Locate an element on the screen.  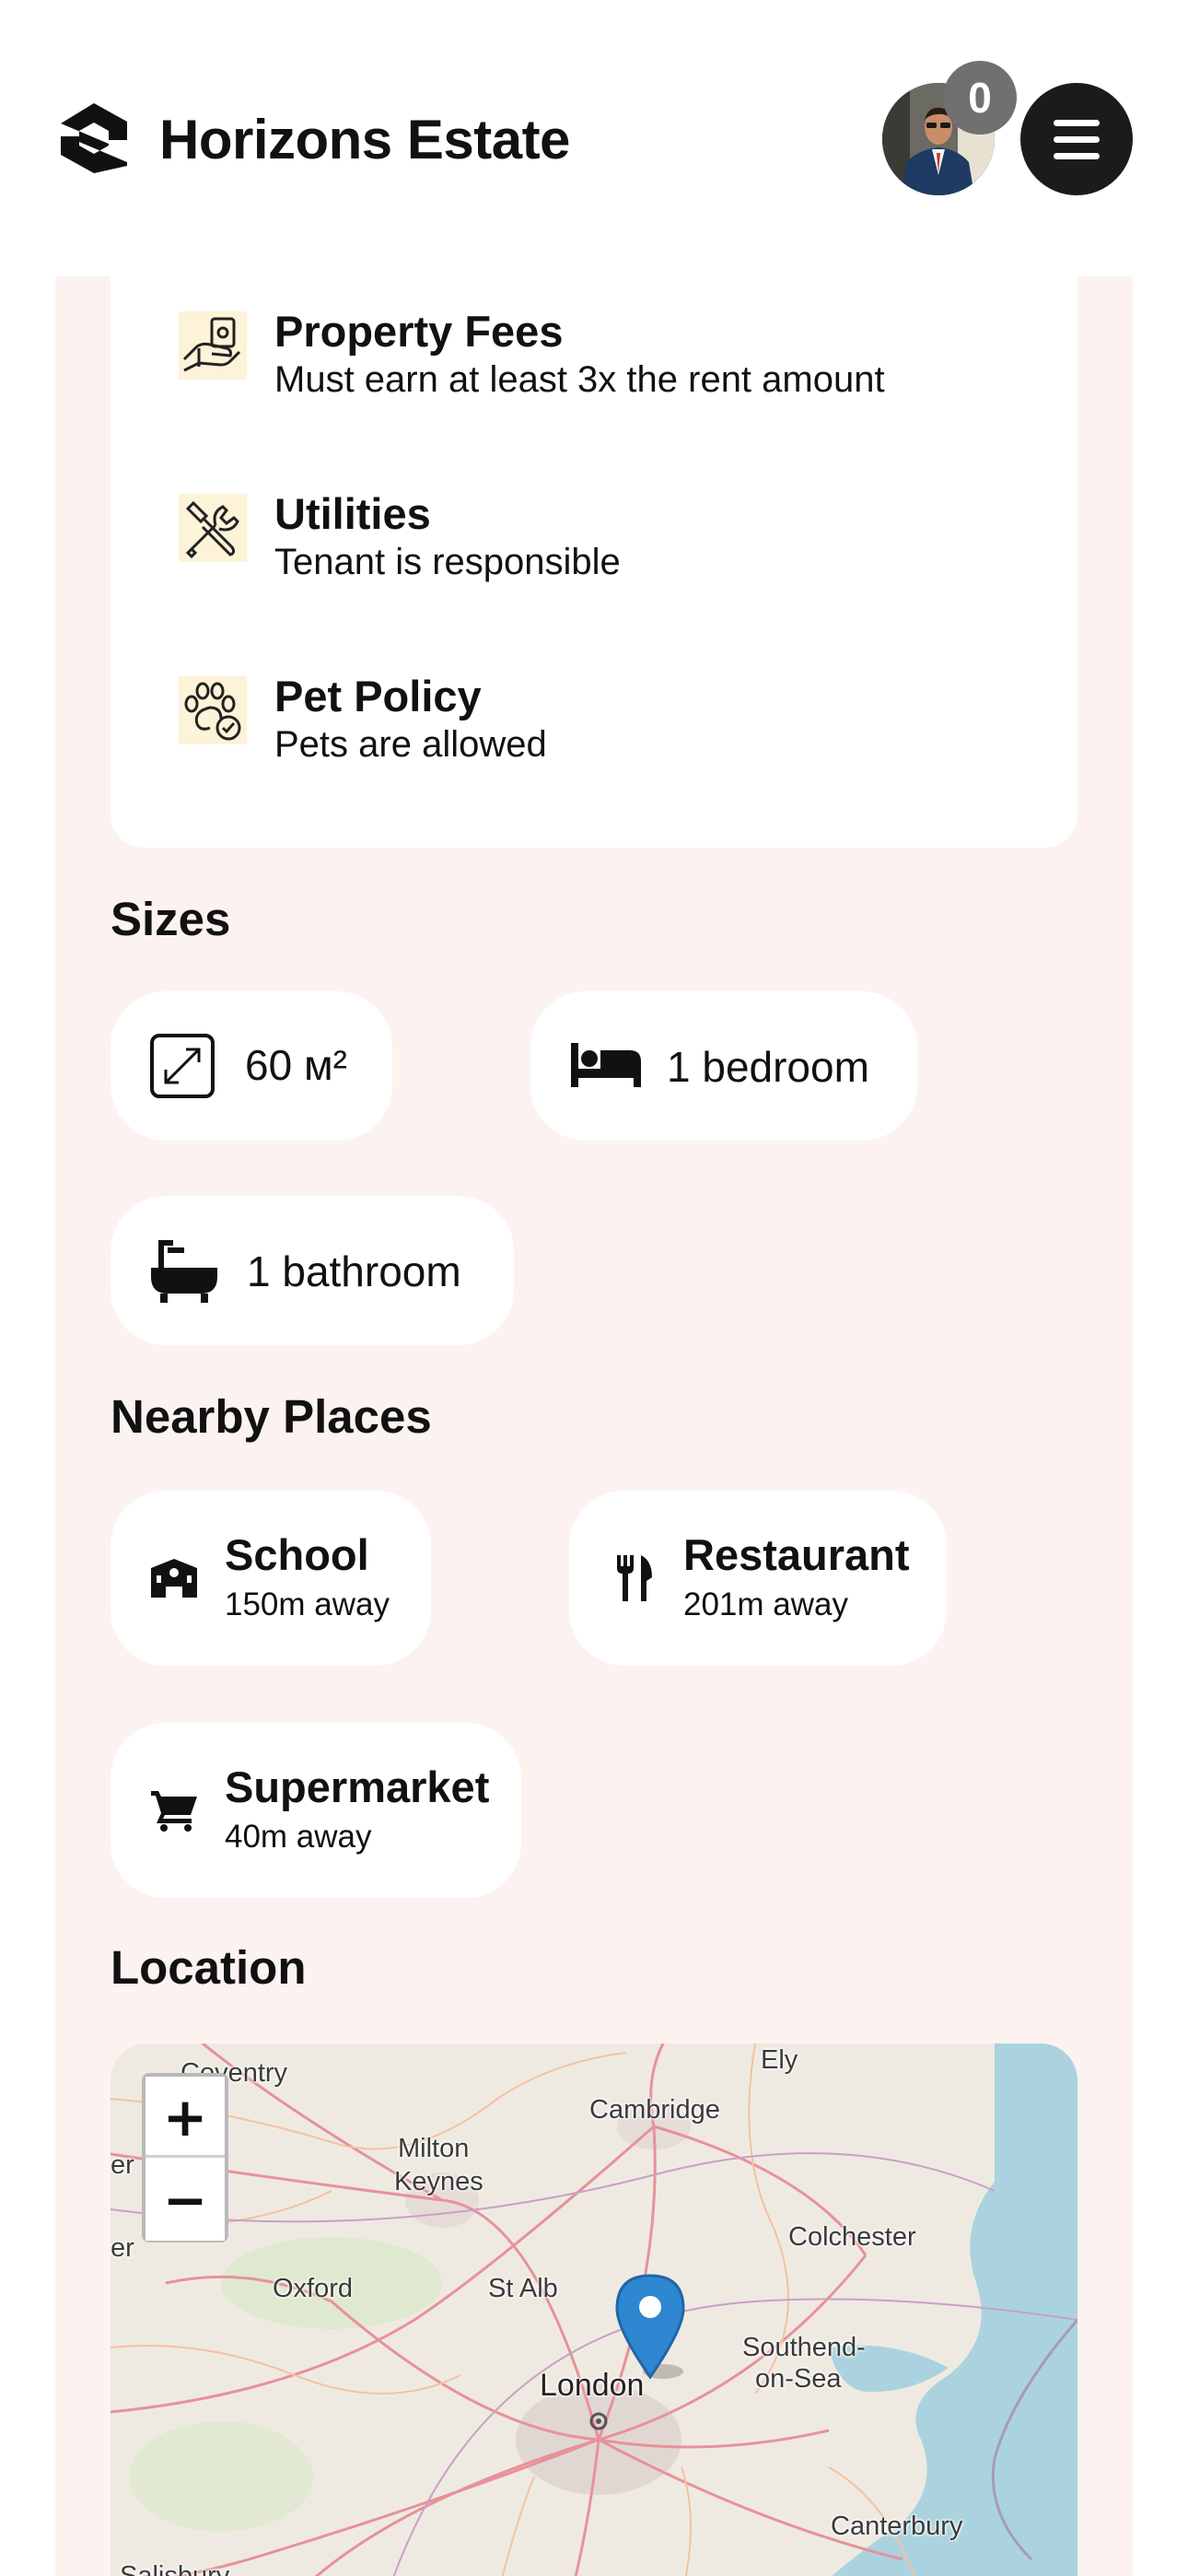
size-area-chip: 60 м² is located at coordinates (251, 1066).